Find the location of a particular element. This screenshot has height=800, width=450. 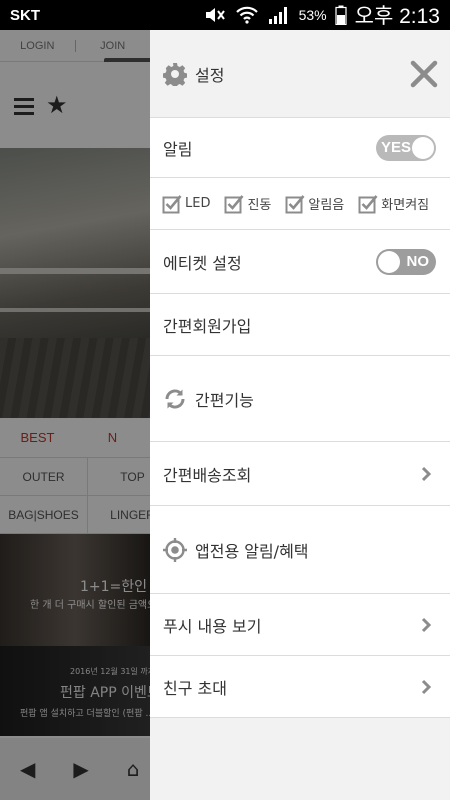

battery-percent: 53% is located at coordinates (312, 15).